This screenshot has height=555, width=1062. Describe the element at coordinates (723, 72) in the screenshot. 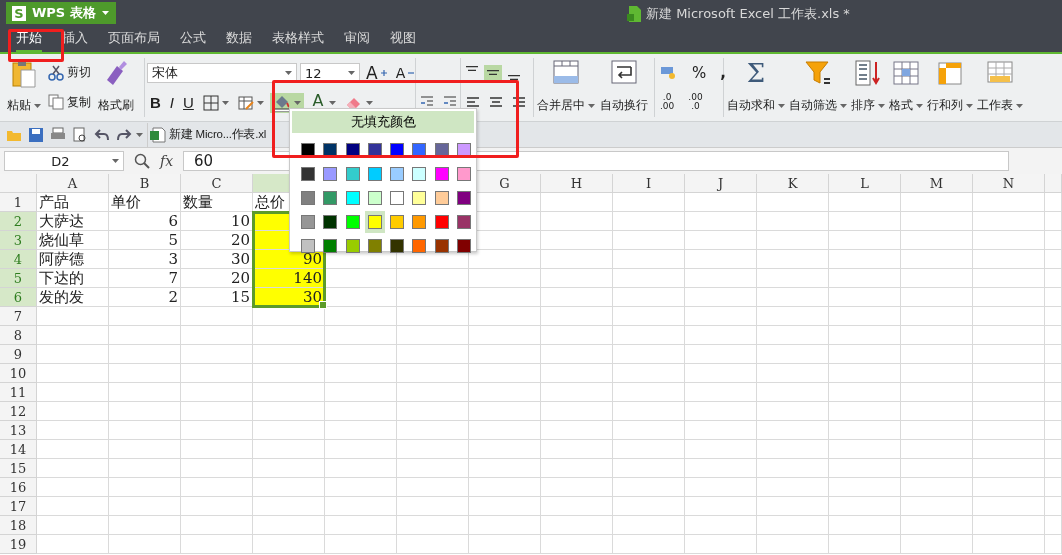

I see `comma-button: ,` at that location.